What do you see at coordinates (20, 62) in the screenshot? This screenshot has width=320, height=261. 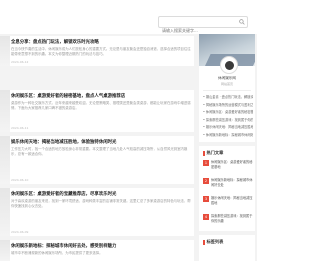 I see `article-date: 2024-06-12` at bounding box center [20, 62].